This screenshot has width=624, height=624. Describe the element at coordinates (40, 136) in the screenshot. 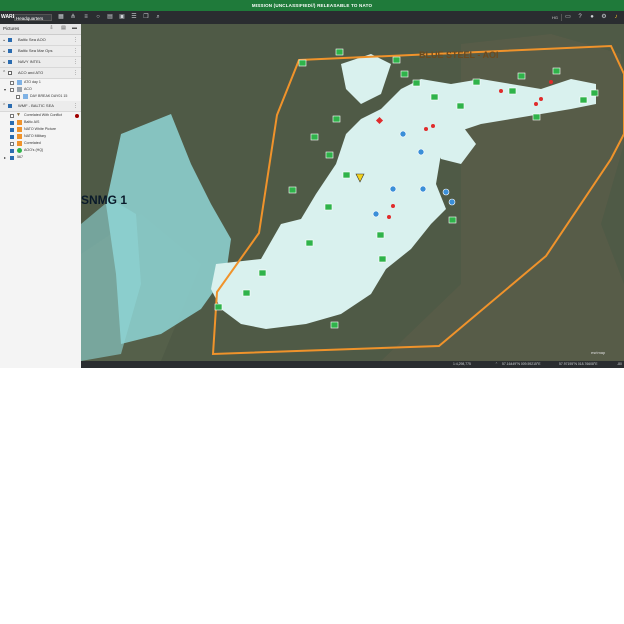

I see `list-item: NATO Military` at that location.